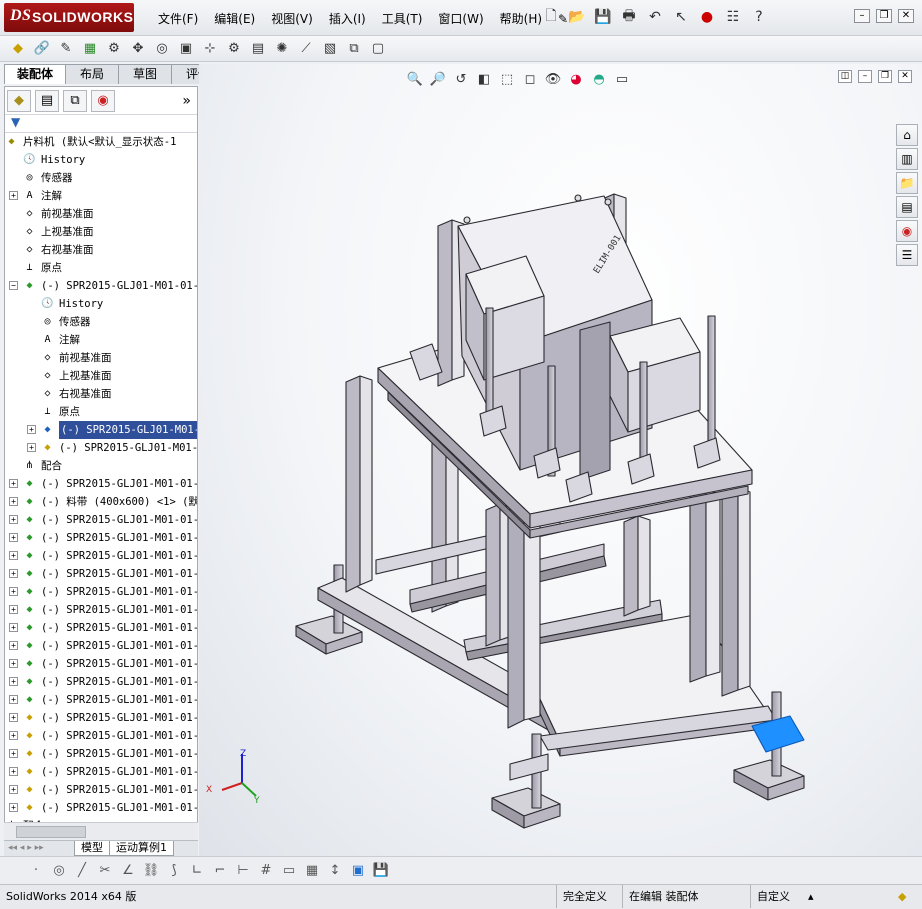 The width and height of the screenshot is (922, 909). What do you see at coordinates (460, 19) in the screenshot?
I see `menu-window: 窗口(W)` at bounding box center [460, 19].